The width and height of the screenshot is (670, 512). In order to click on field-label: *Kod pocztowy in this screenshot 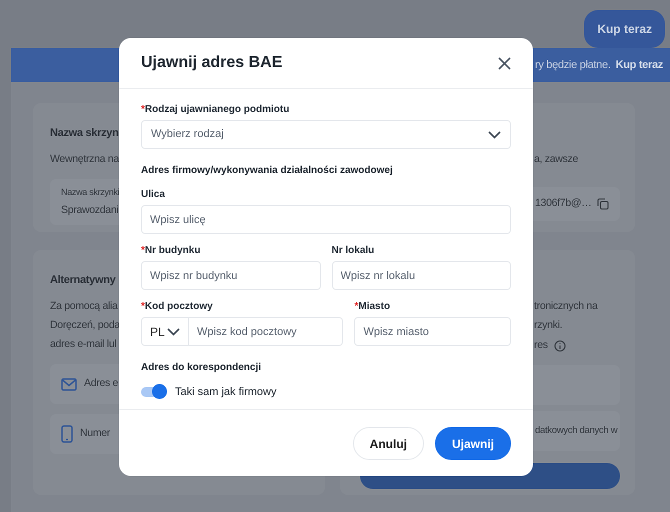, I will do `click(177, 307)`.